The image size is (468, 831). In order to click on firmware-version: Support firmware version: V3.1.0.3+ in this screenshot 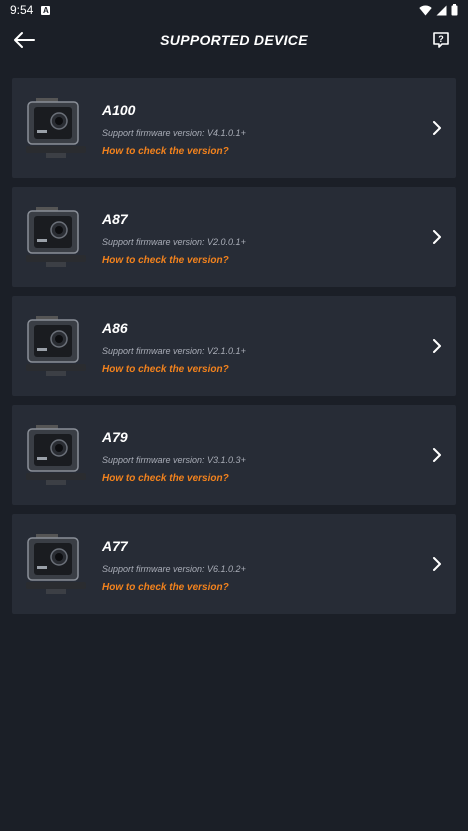, I will do `click(174, 460)`.